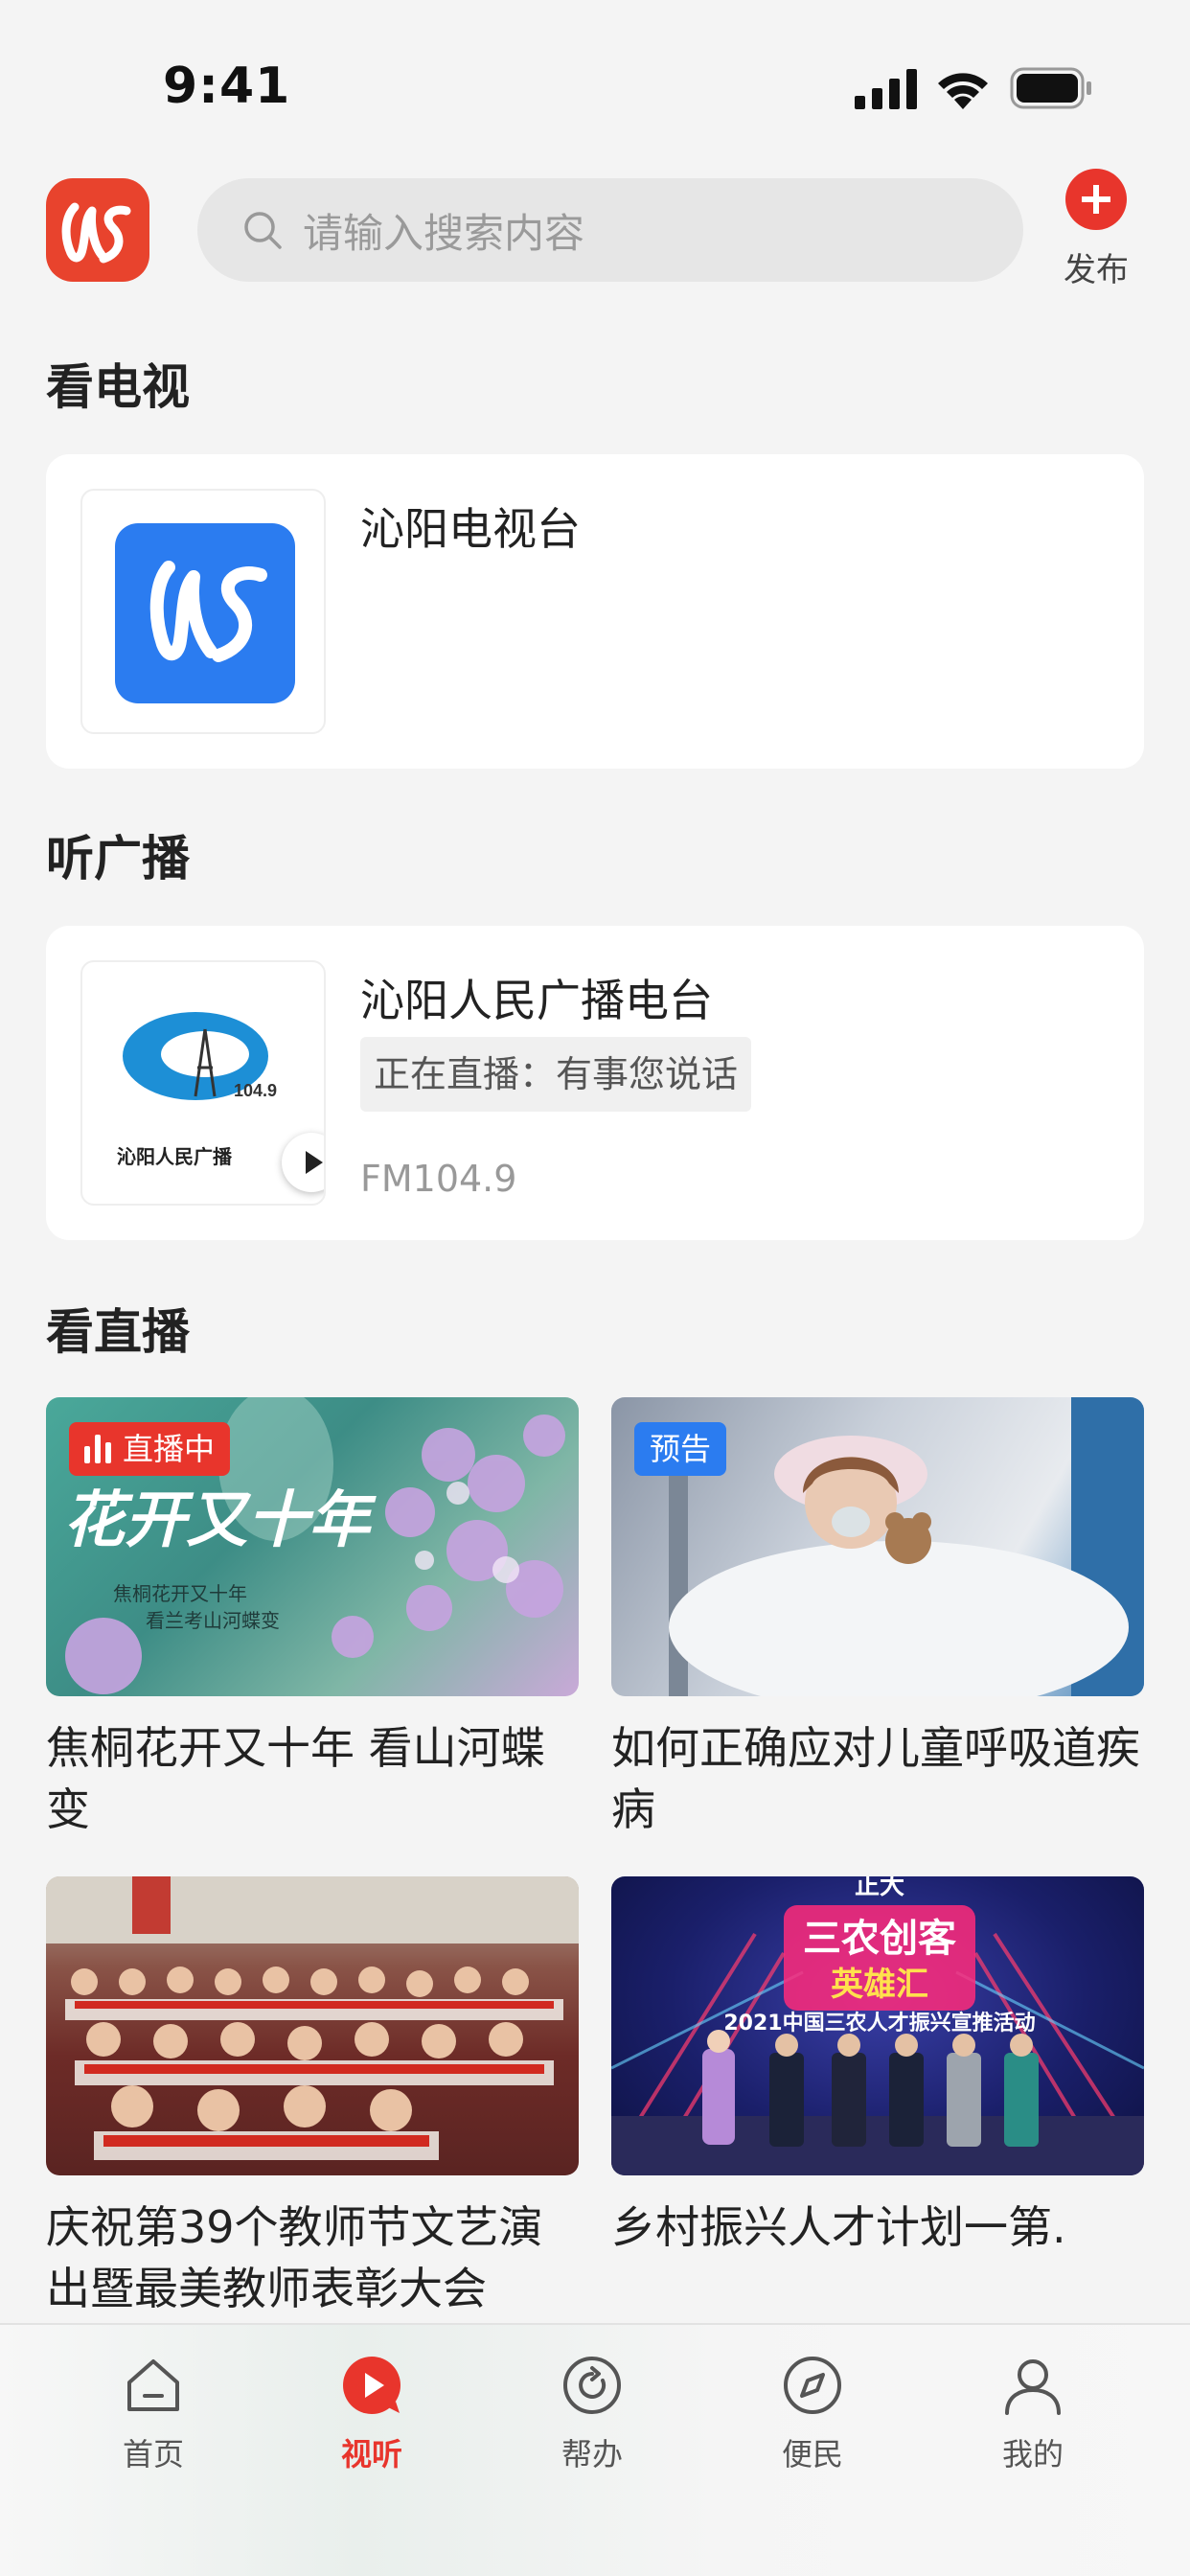 Image resolution: width=1190 pixels, height=2576 pixels. I want to click on radio-station-card: 104.9 沁阳人民广播 沁阳人民广播电台 正在直播：有事您说话 FM104.9, so click(595, 1083).